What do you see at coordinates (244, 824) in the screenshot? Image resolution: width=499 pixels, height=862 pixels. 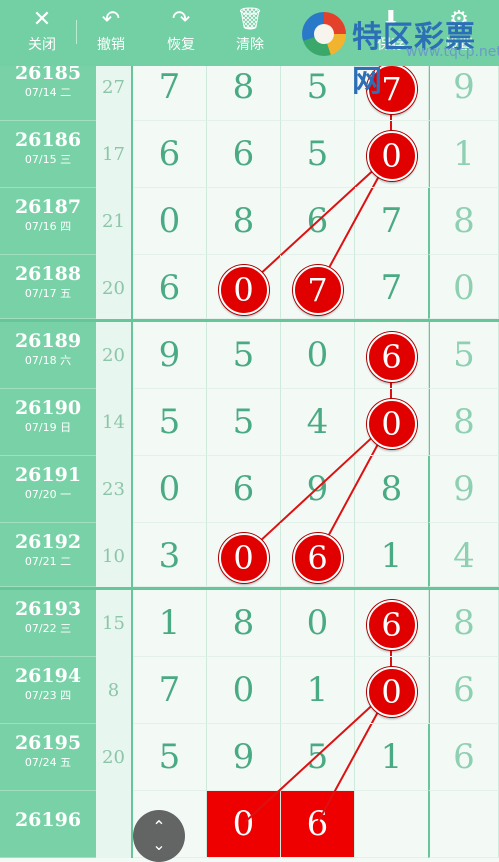 I see `prediction-cell: 0` at bounding box center [244, 824].